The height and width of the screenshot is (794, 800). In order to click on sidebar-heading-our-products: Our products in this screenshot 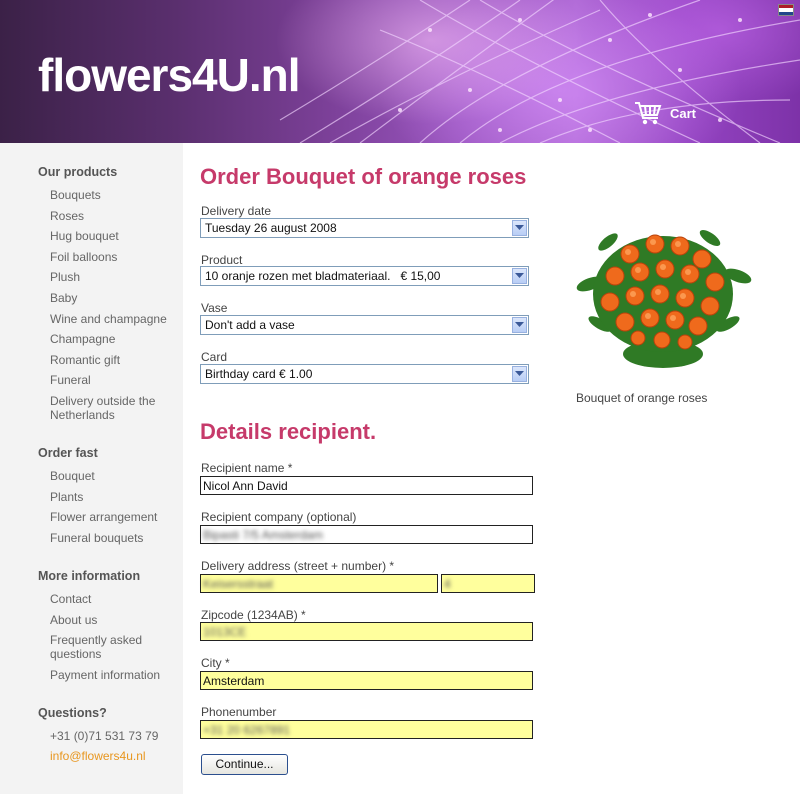, I will do `click(78, 172)`.